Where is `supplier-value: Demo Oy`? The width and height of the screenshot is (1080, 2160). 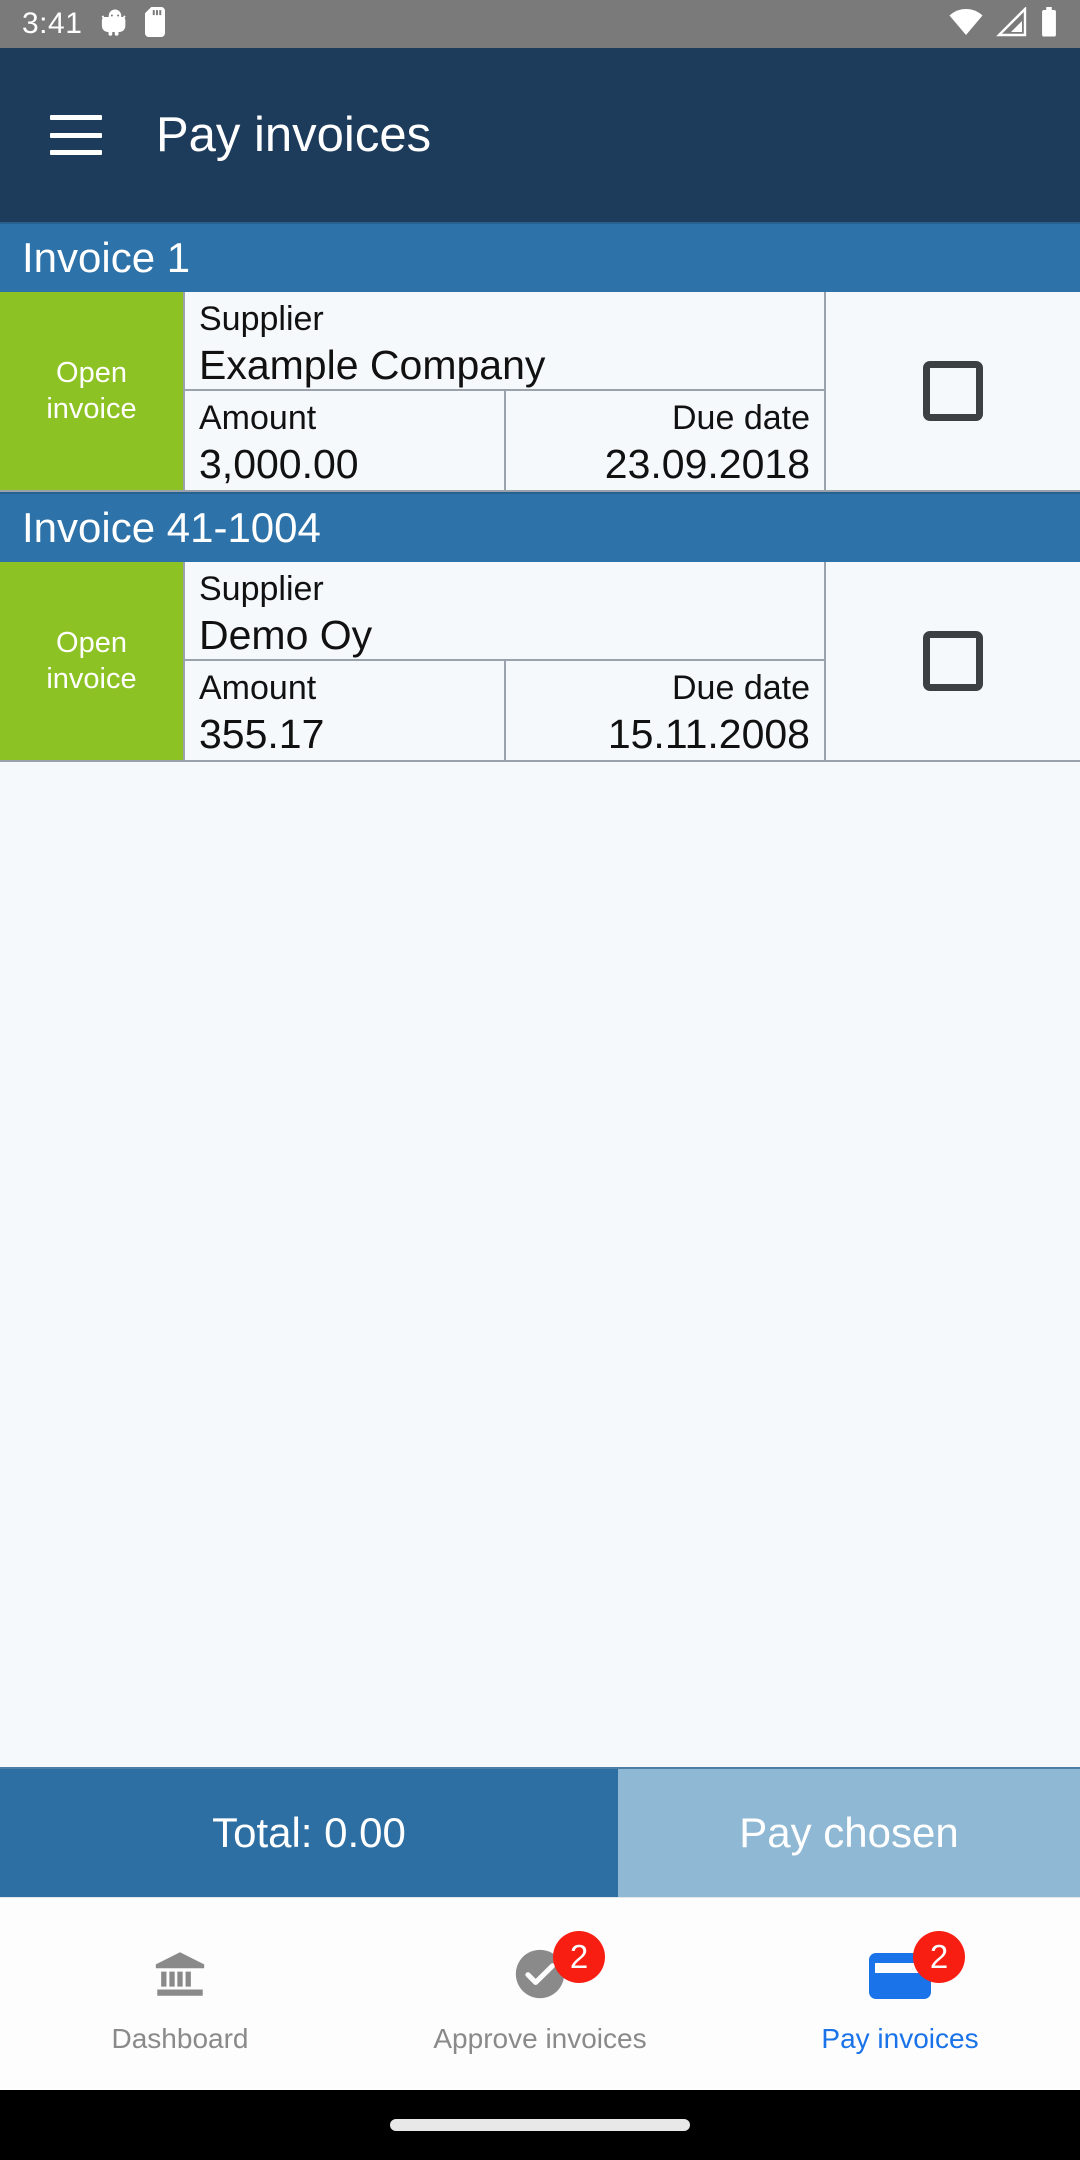 supplier-value: Demo Oy is located at coordinates (286, 634).